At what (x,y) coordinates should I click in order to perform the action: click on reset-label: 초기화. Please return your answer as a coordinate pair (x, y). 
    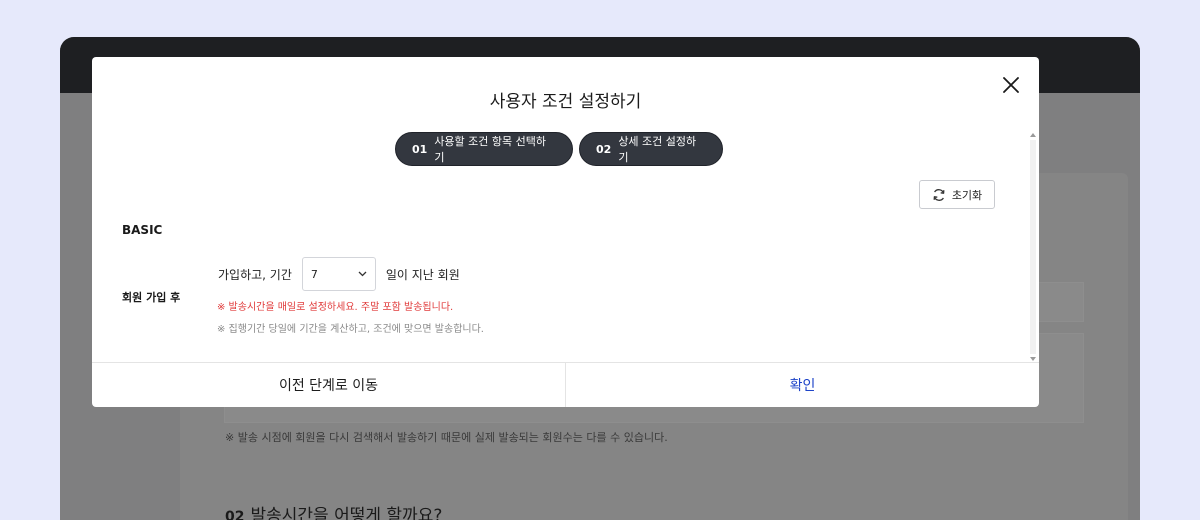
    Looking at the image, I should click on (967, 195).